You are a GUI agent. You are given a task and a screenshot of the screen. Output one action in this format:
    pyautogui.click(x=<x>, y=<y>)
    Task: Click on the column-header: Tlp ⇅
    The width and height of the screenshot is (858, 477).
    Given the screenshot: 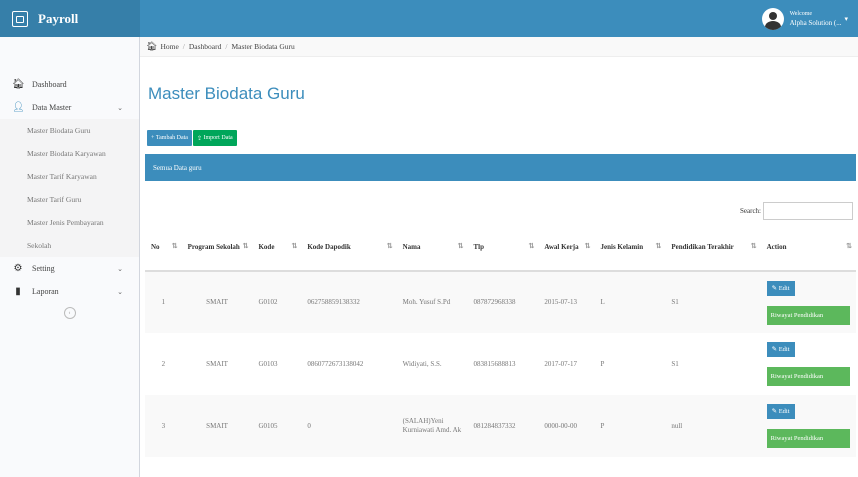 What is the action you would take?
    pyautogui.click(x=503, y=248)
    